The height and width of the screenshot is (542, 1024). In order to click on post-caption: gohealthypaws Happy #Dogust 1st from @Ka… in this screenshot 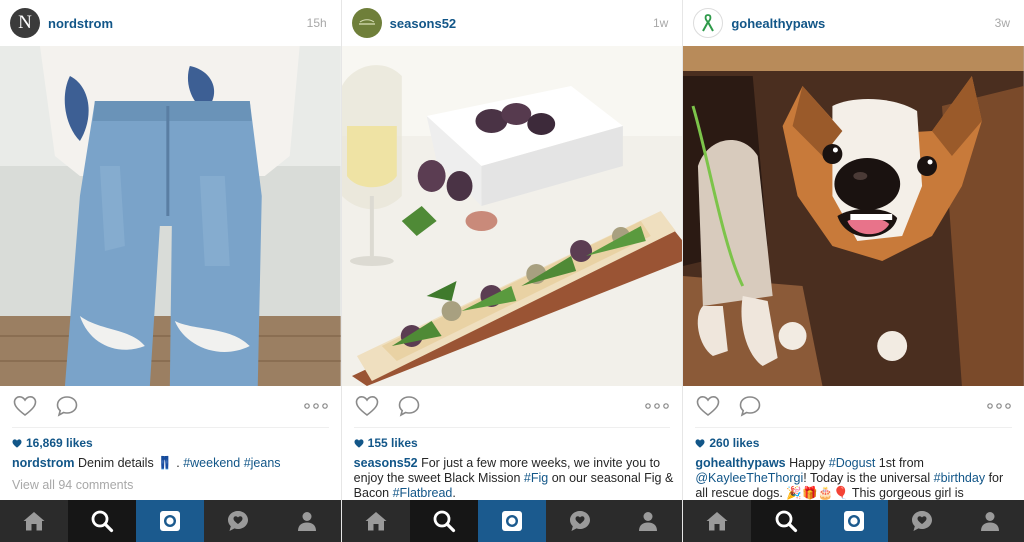, I will do `click(855, 478)`.